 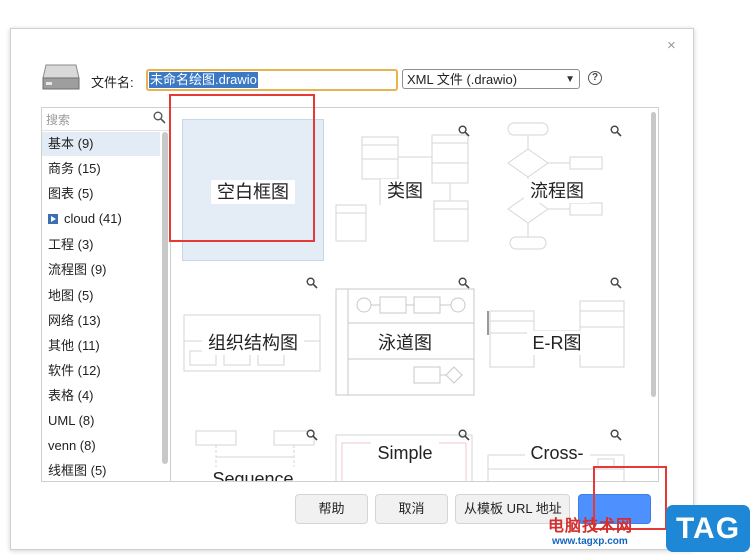 What do you see at coordinates (106, 119) in the screenshot?
I see `category-search: 搜索` at bounding box center [106, 119].